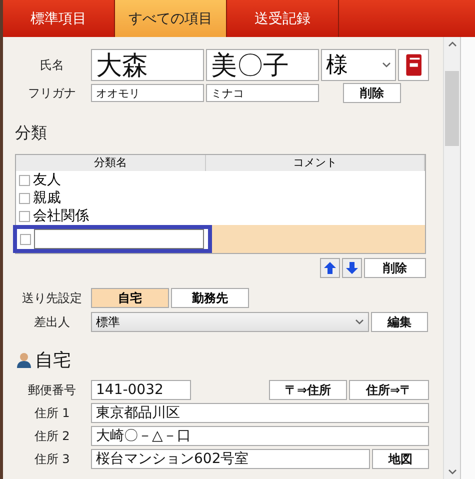 The height and width of the screenshot is (479, 475). Describe the element at coordinates (260, 413) in the screenshot. I see `address-field: 東京都品川区` at that location.